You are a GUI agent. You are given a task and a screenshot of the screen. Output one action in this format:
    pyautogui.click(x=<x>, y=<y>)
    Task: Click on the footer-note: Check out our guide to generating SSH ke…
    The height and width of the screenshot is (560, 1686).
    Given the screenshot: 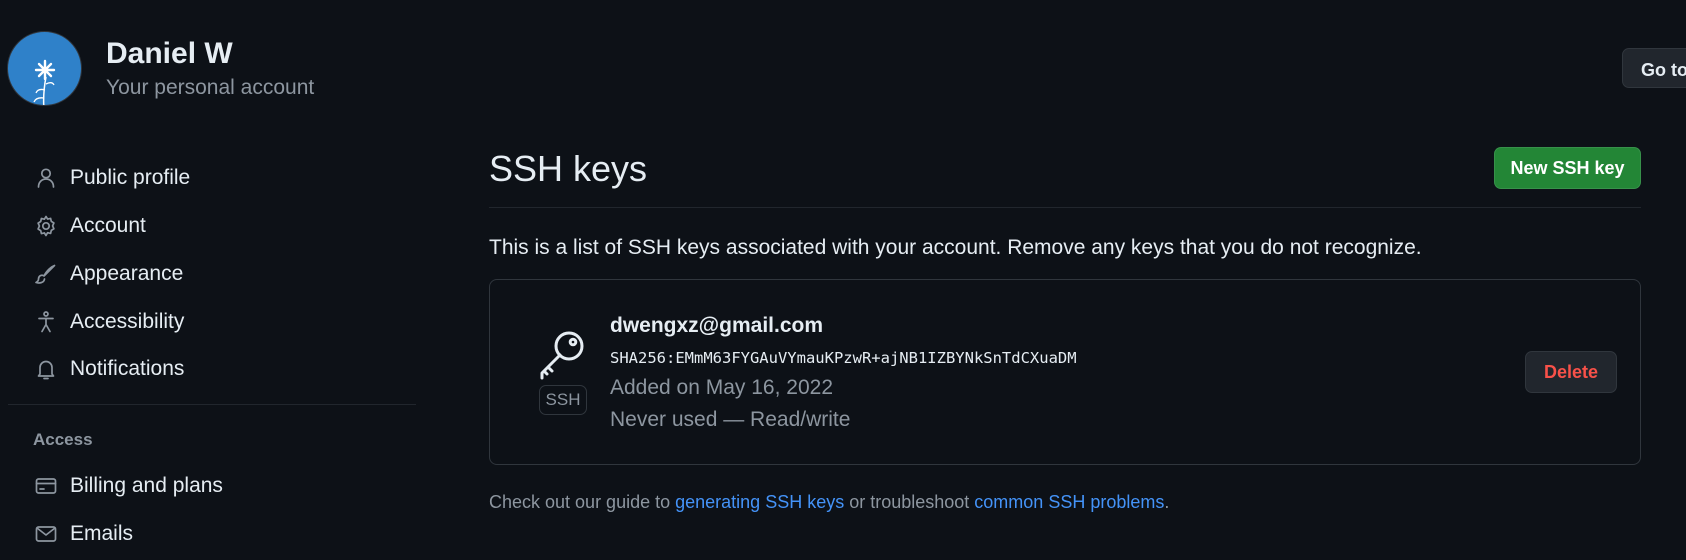 What is the action you would take?
    pyautogui.click(x=829, y=502)
    